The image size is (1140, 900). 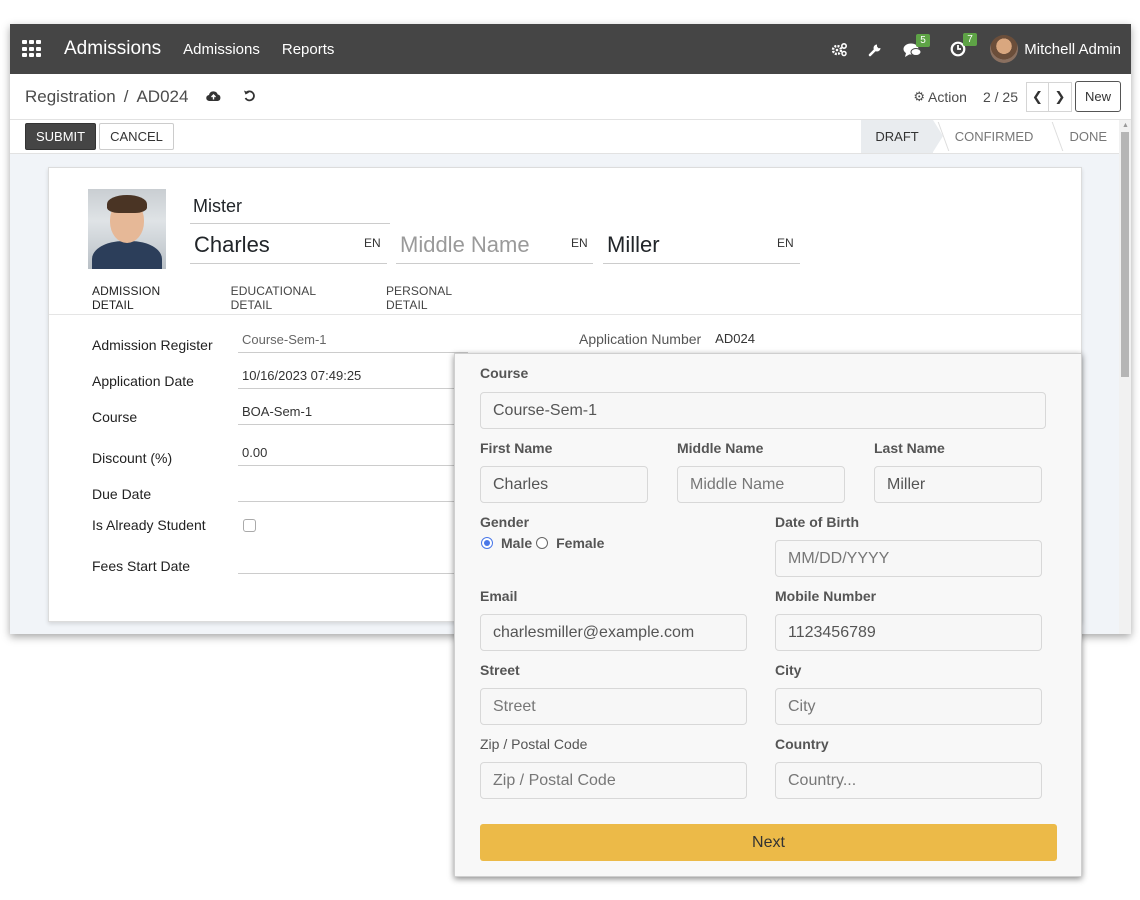 What do you see at coordinates (958, 484) in the screenshot?
I see `last-name-input: Miller` at bounding box center [958, 484].